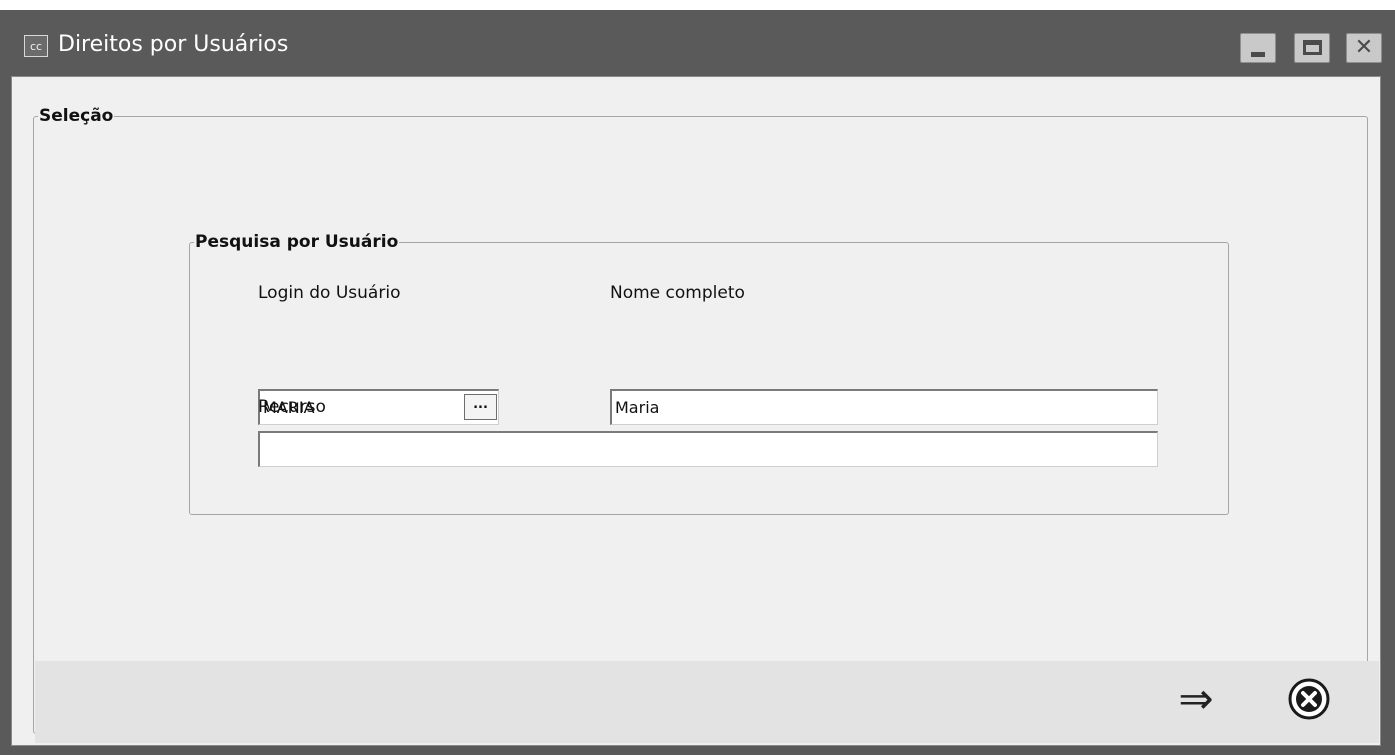  I want to click on selecao-legend: Seleção, so click(76, 116).